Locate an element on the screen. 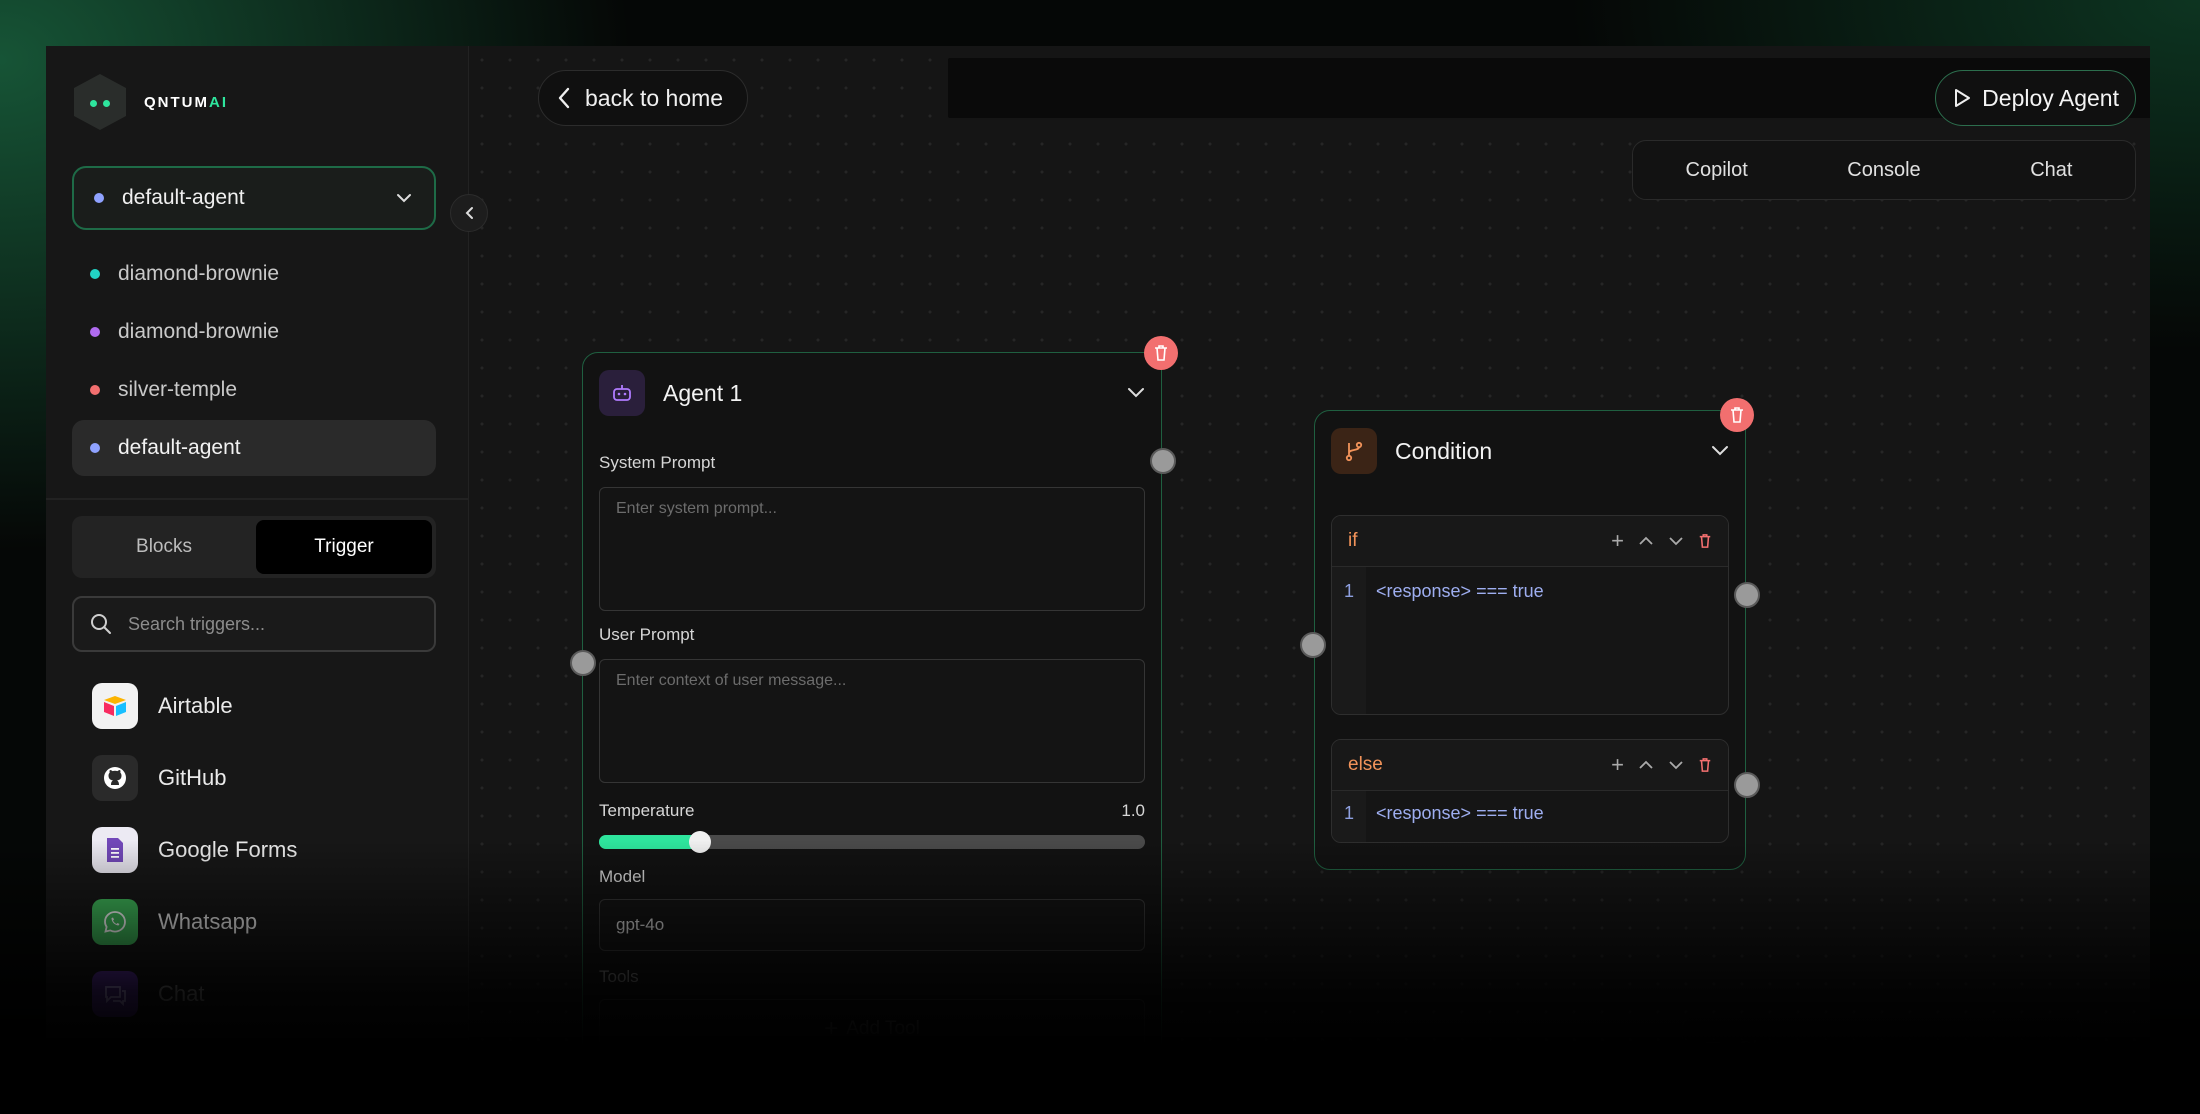  add-tool-button: + Add Tool is located at coordinates (872, 1022).